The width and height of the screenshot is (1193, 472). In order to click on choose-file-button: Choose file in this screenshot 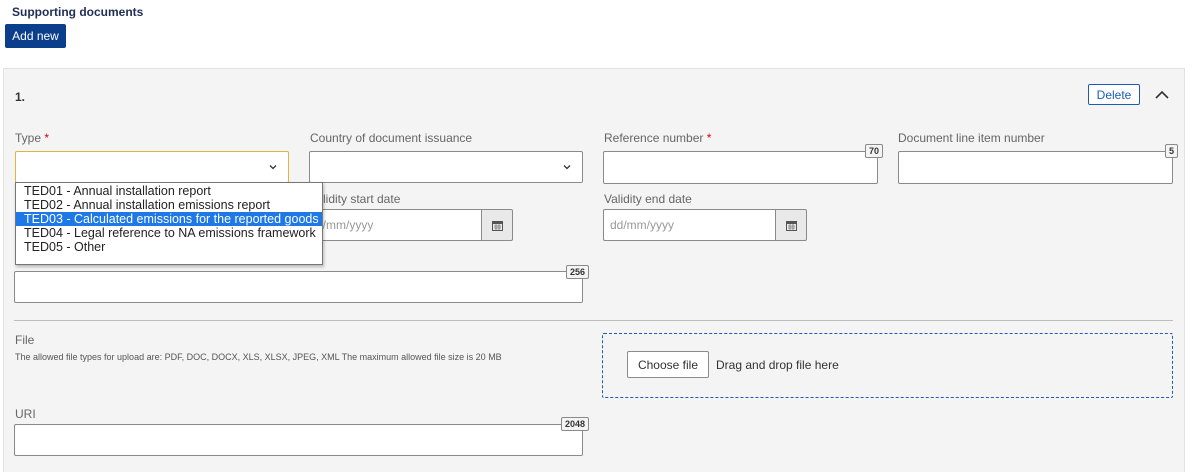, I will do `click(668, 364)`.